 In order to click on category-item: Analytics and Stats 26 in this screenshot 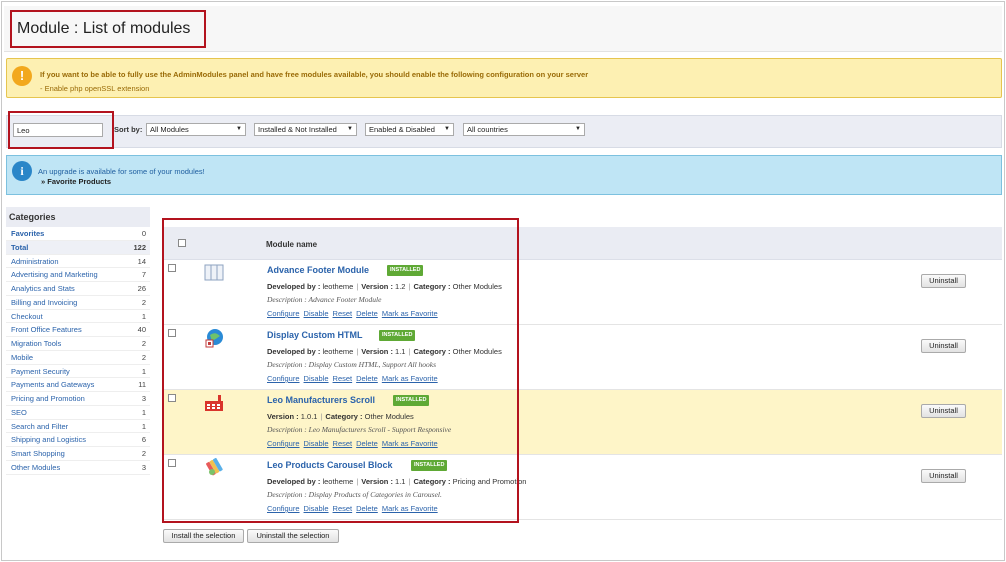, I will do `click(78, 289)`.